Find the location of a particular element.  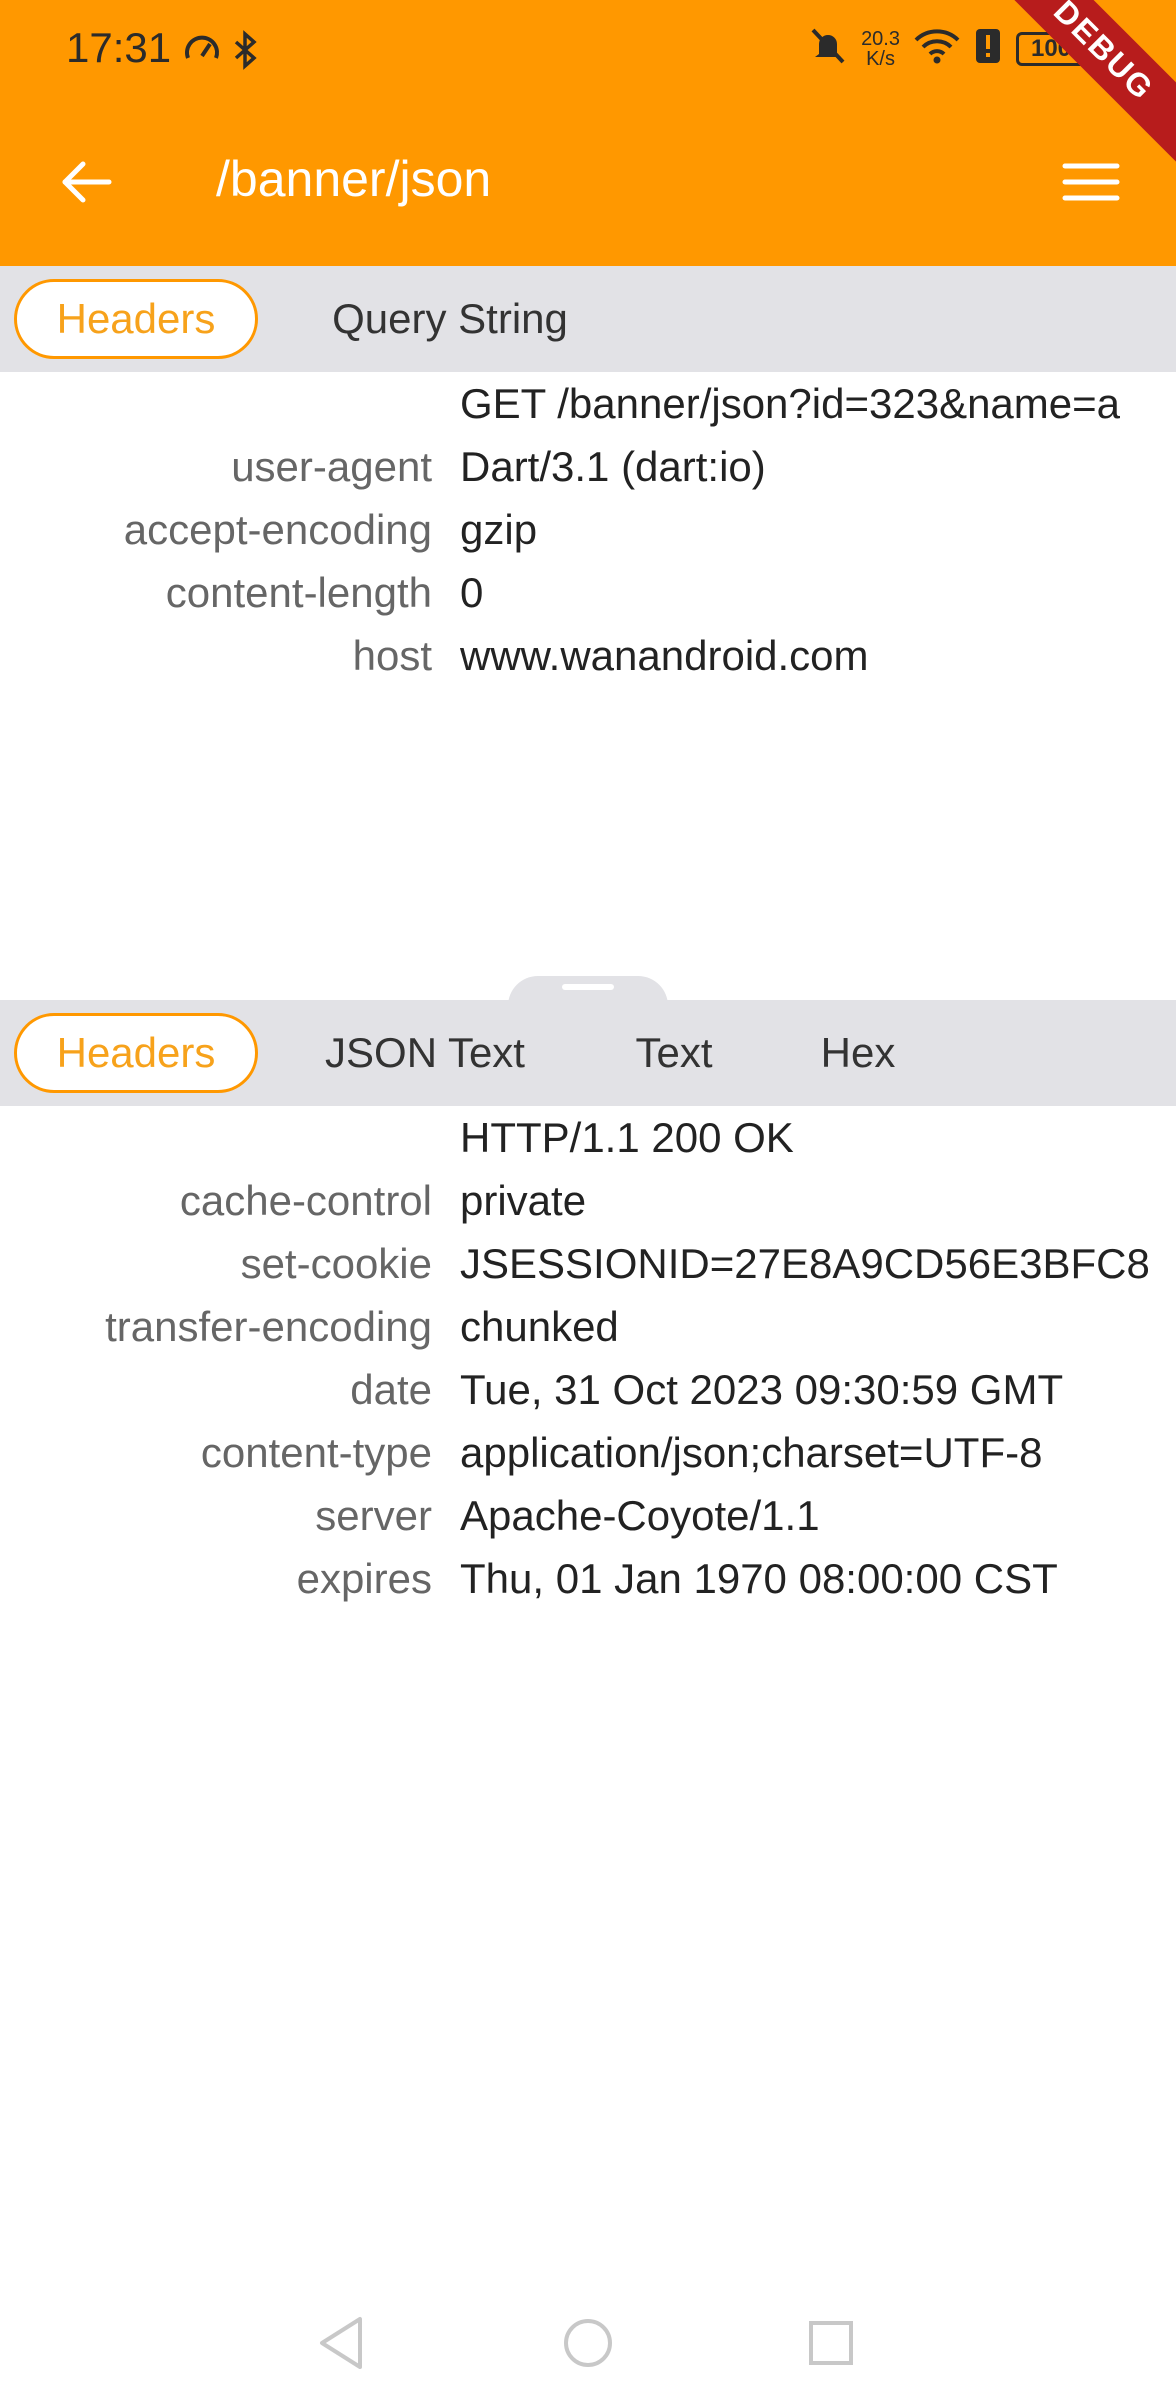

list-item: server Apache-Coyote/1.1 is located at coordinates (588, 1515).